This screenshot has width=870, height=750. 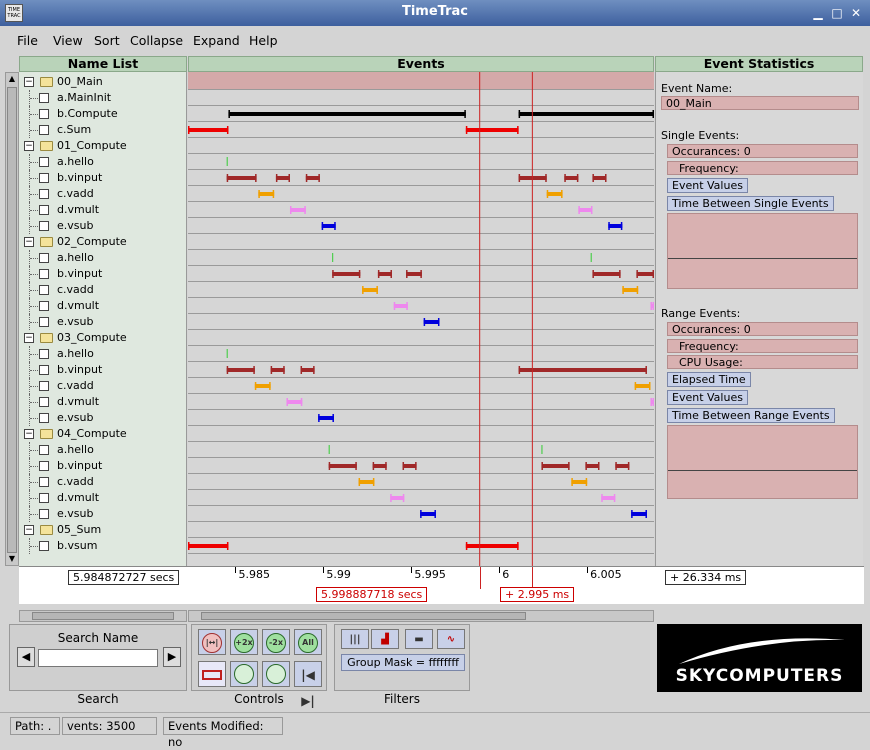 What do you see at coordinates (421, 616) in the screenshot?
I see `events-hscrollbar` at bounding box center [421, 616].